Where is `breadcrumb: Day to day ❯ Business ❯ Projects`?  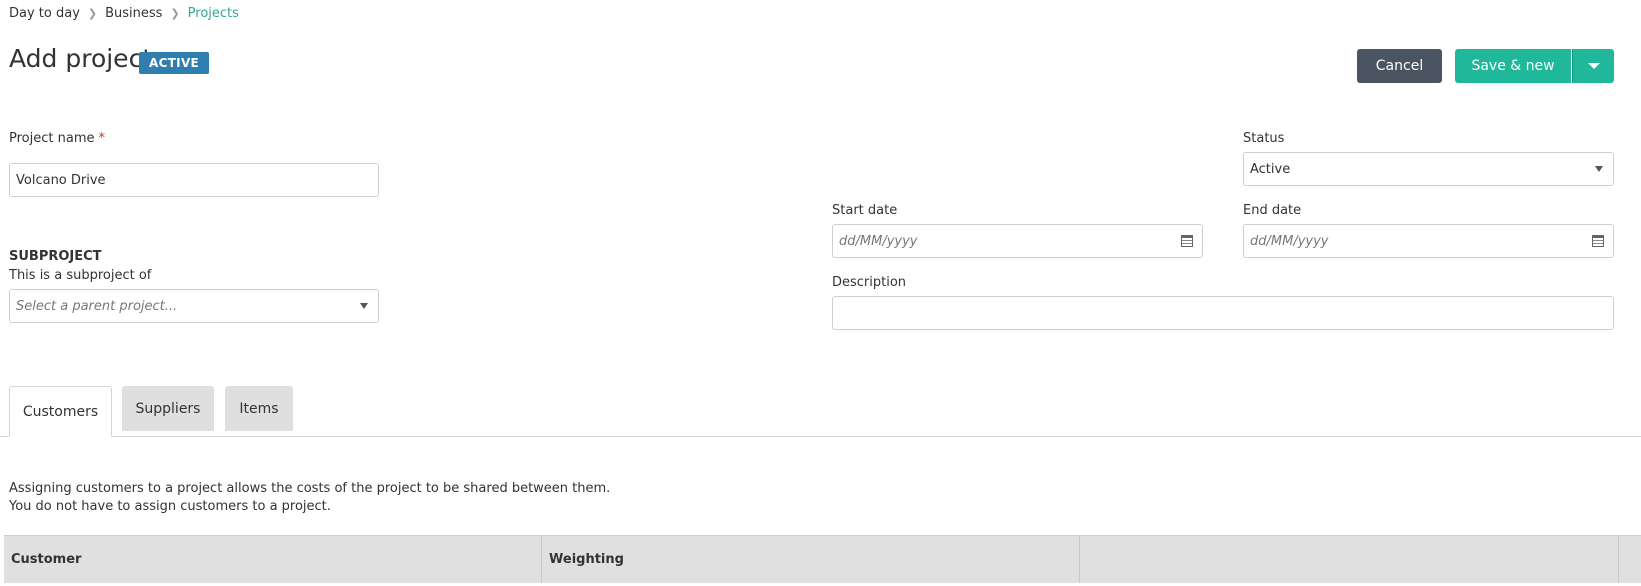
breadcrumb: Day to day ❯ Business ❯ Projects is located at coordinates (124, 13).